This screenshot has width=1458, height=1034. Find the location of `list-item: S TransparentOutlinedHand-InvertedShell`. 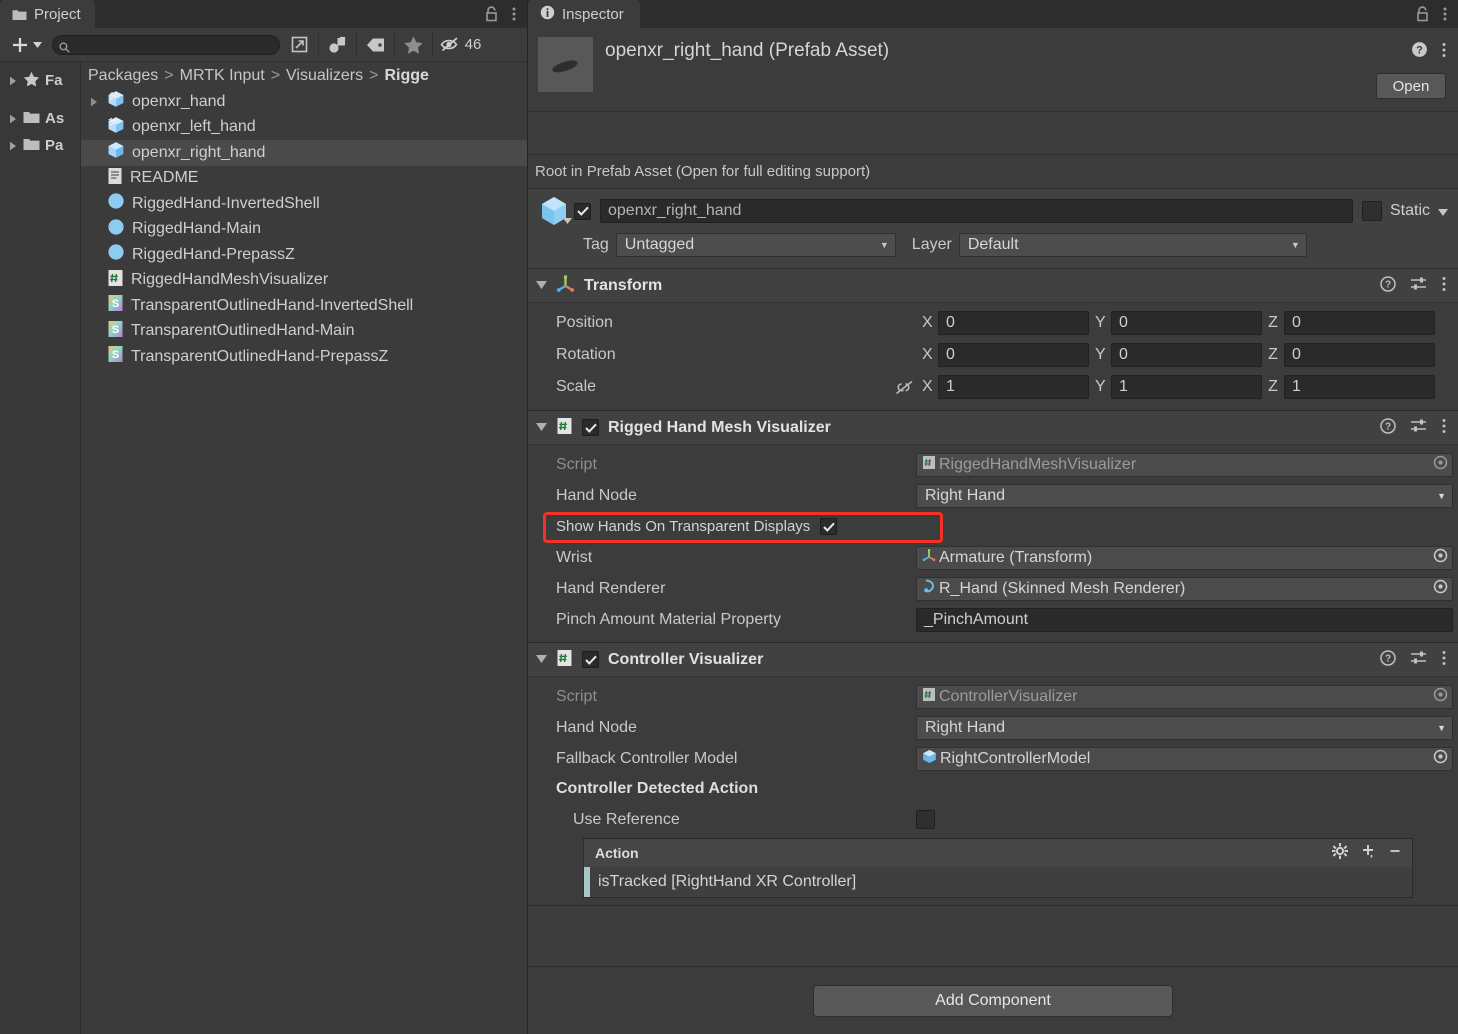

list-item: S TransparentOutlinedHand-InvertedShell is located at coordinates (304, 306).